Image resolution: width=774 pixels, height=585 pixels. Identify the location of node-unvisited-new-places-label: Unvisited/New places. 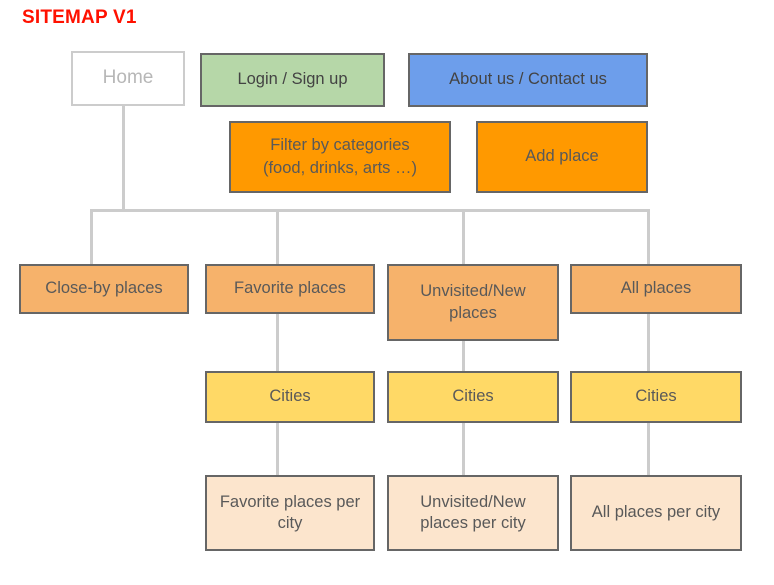
(473, 302).